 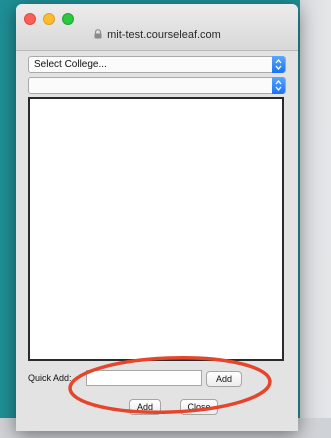 I want to click on close-button: Close, so click(x=199, y=407).